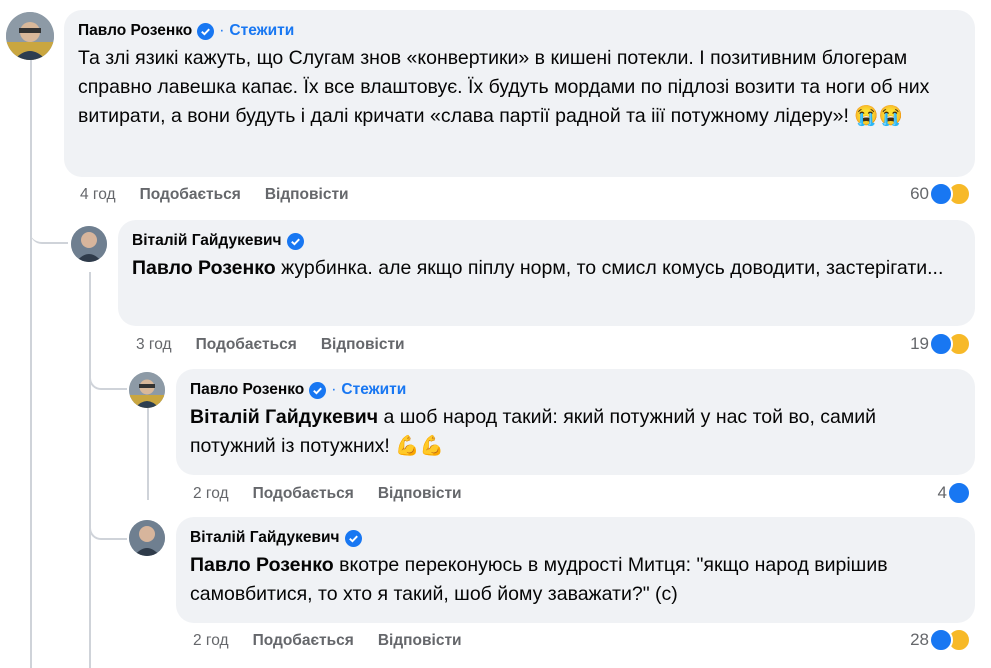 This screenshot has width=991, height=668. What do you see at coordinates (919, 639) in the screenshot?
I see `reaction-count: 28` at bounding box center [919, 639].